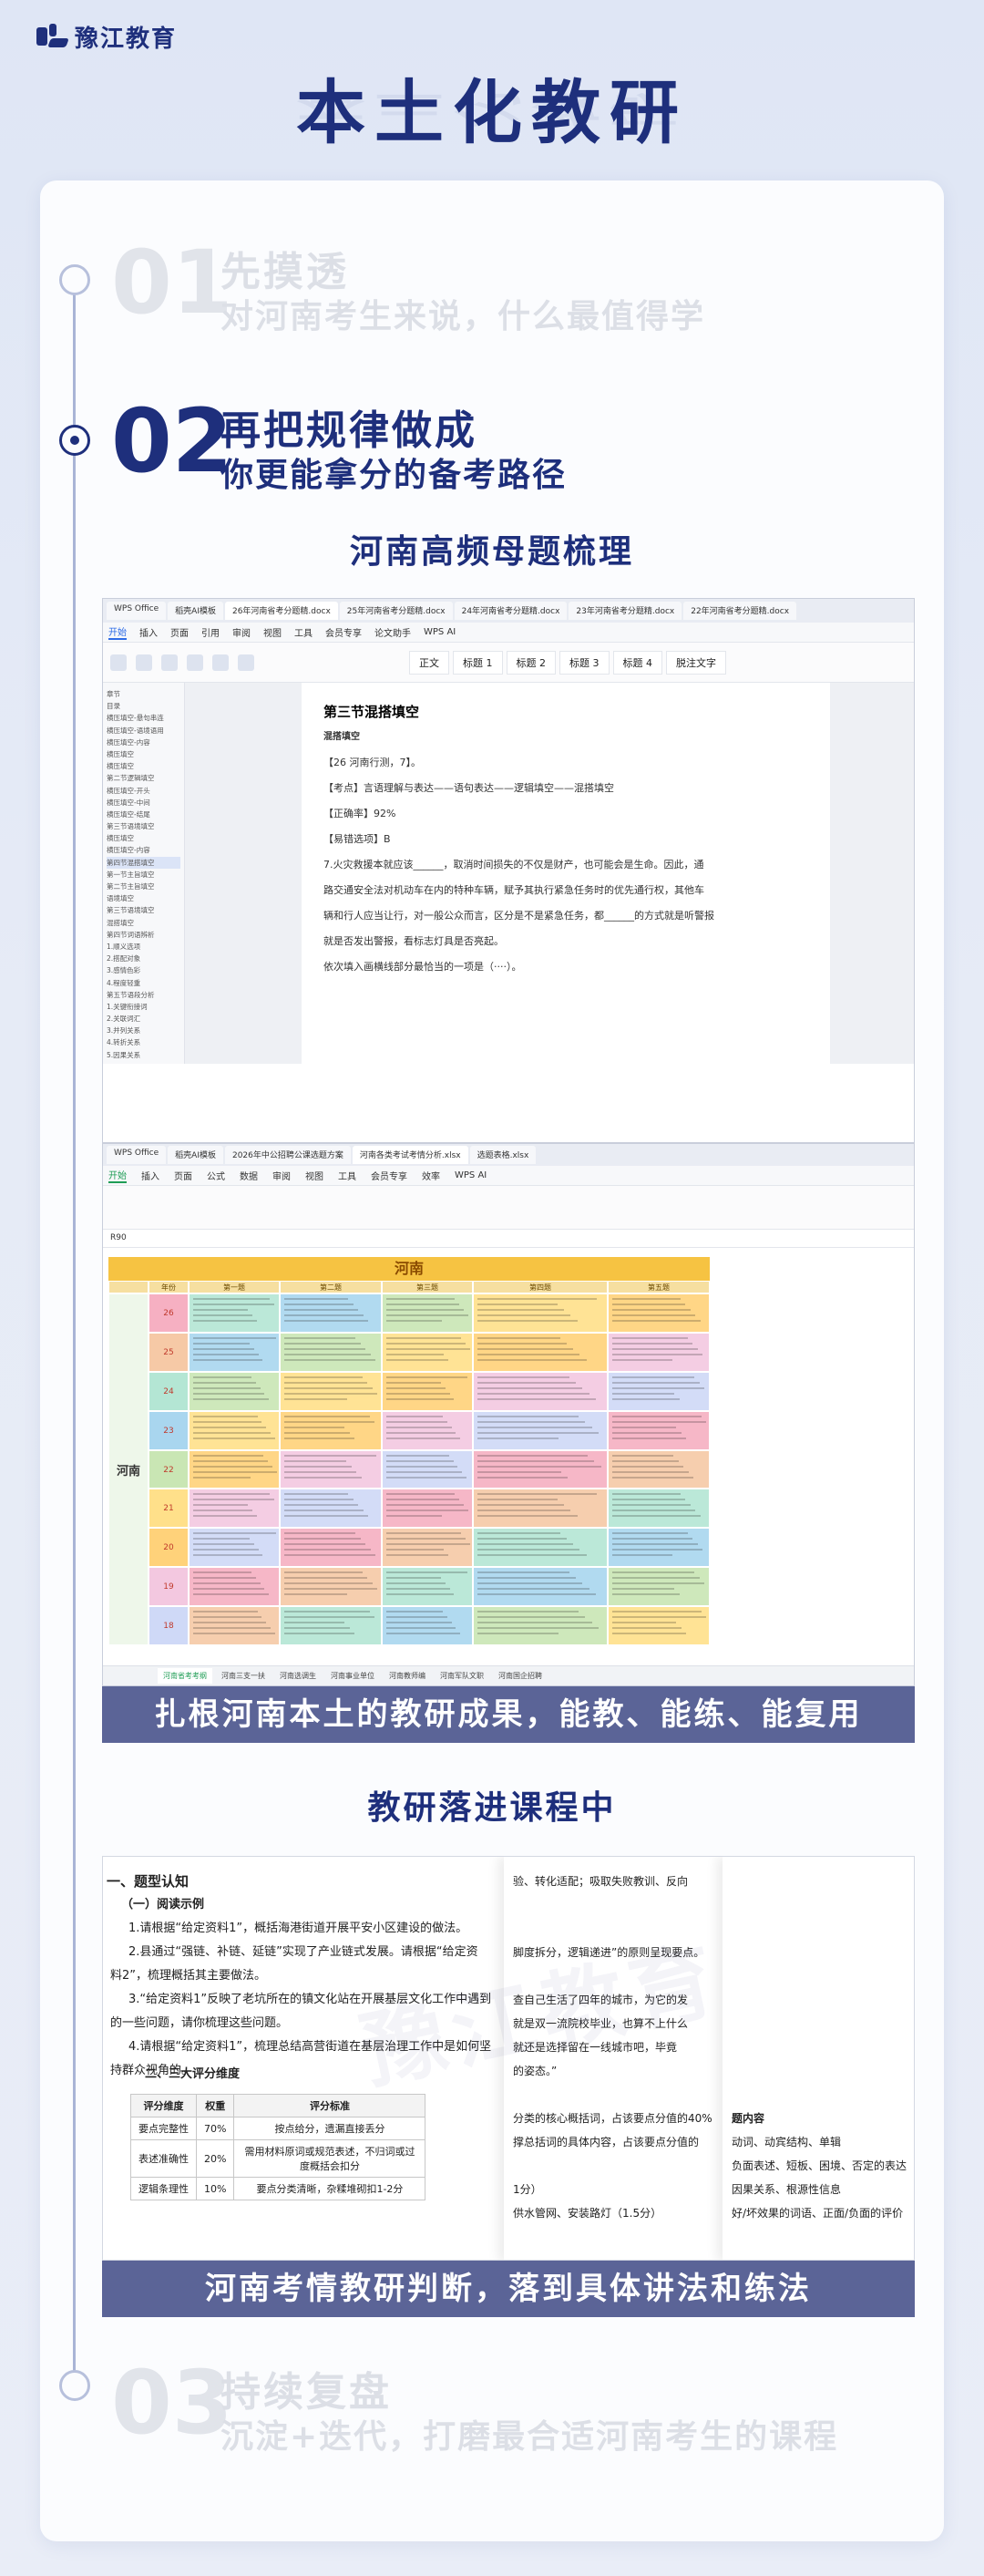 The height and width of the screenshot is (2576, 984). I want to click on worksheet-tab: 河南教师编, so click(408, 1676).